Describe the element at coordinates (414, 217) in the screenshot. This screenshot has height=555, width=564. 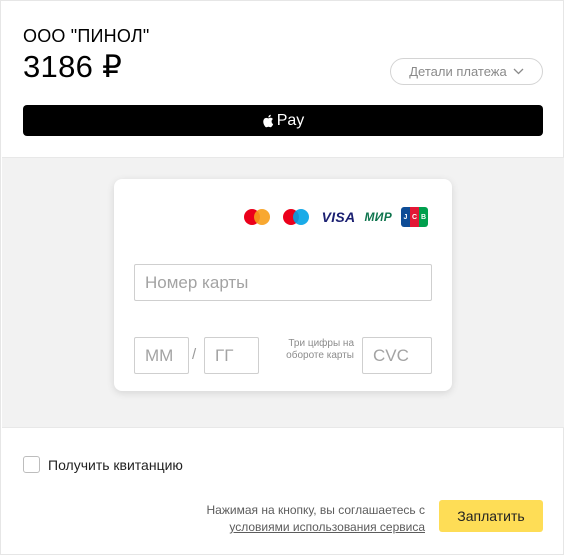
I see `jcb-logo: J C B` at that location.